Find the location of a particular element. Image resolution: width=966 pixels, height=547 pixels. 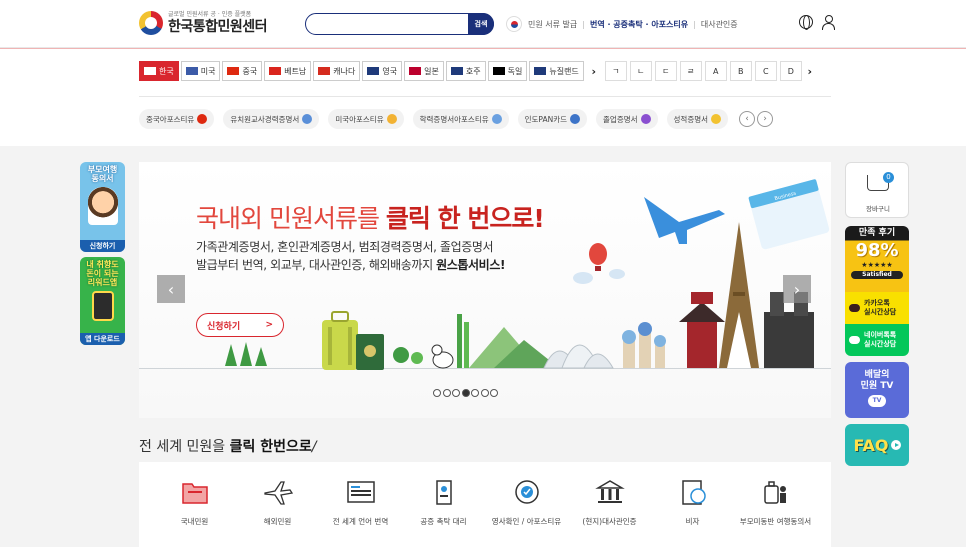

country-tab-label: 뉴질랜드 is located at coordinates (564, 71).